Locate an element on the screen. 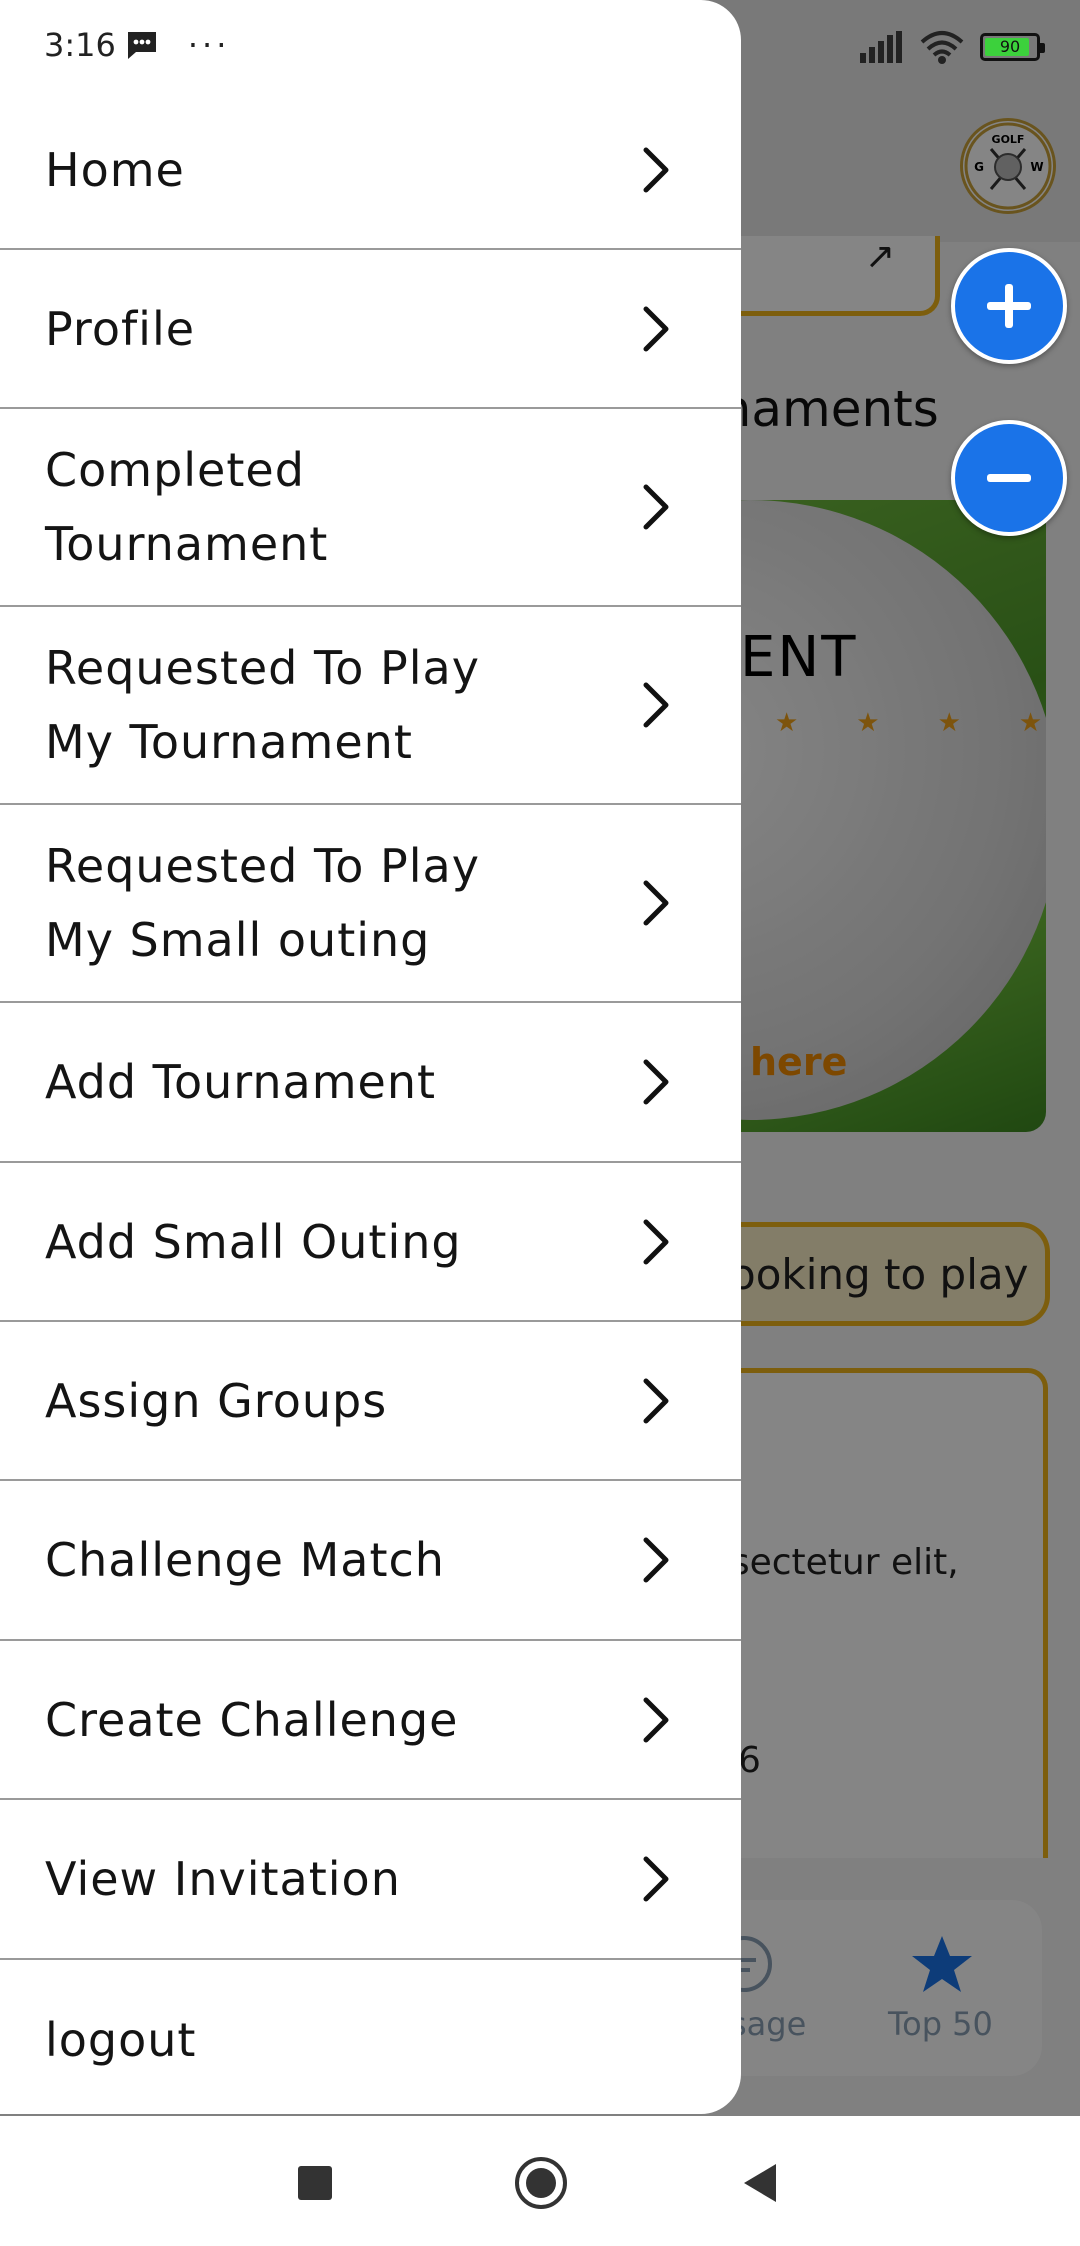 Image resolution: width=1080 pixels, height=2246 pixels. menu-item-create-challenge: Create Challenge is located at coordinates (370, 1720).